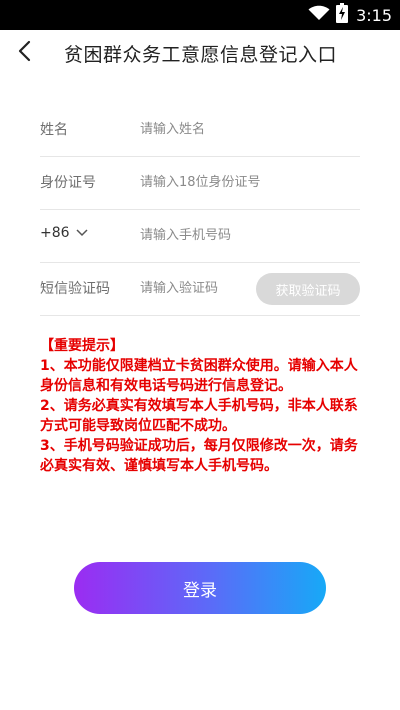  I want to click on chevron-down-icon, so click(82, 233).